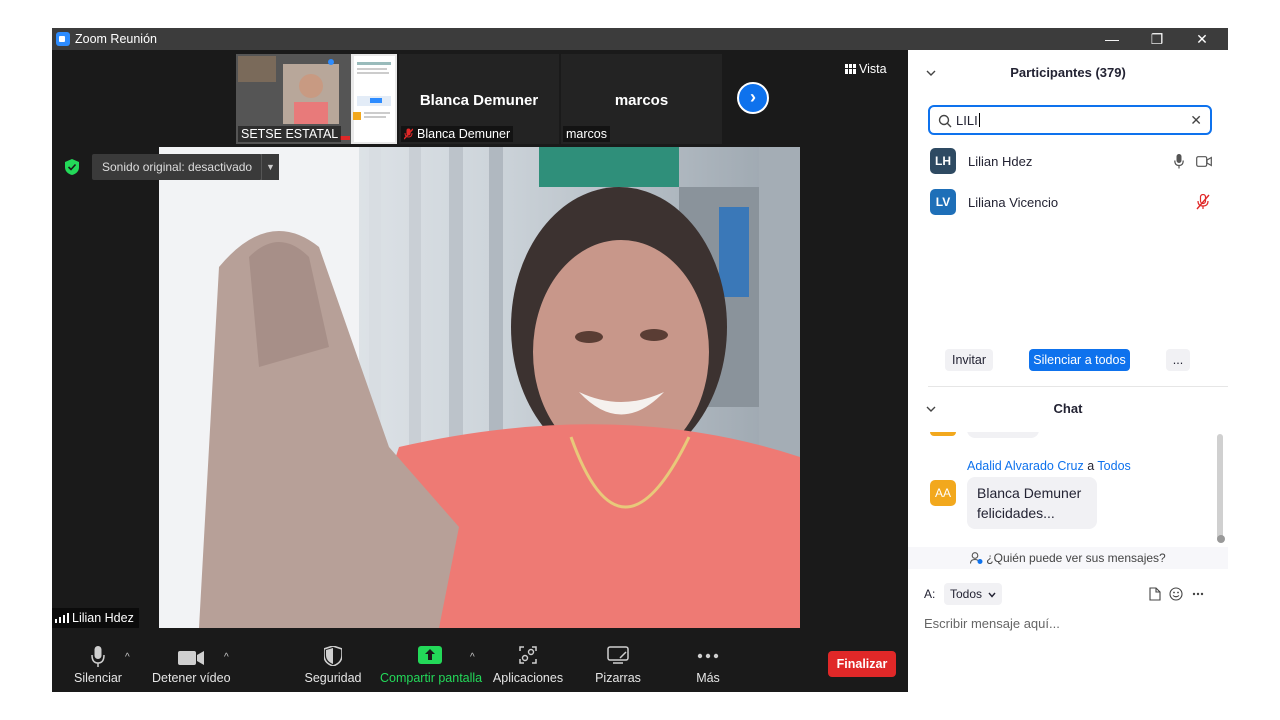 This screenshot has height=720, width=1280. I want to click on mute-button: Silenciar, so click(98, 665).